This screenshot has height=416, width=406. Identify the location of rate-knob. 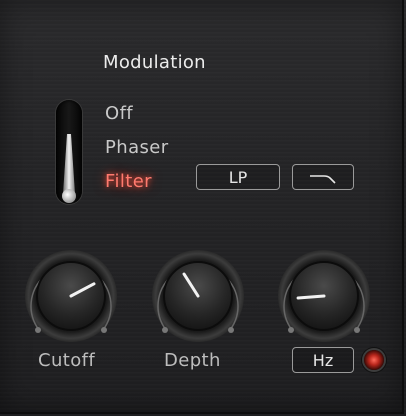
(324, 298).